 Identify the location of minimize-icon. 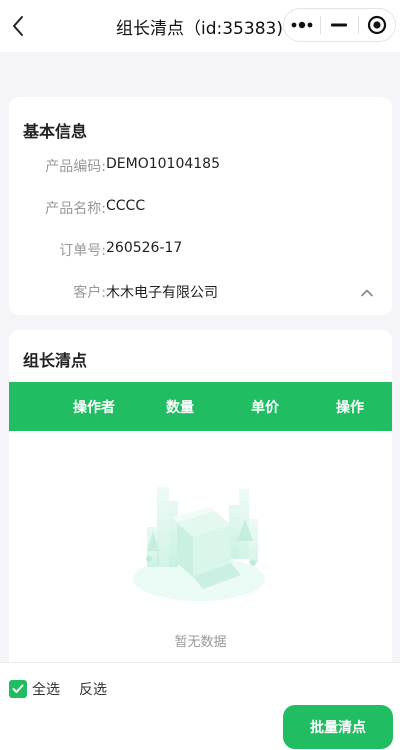
(339, 25).